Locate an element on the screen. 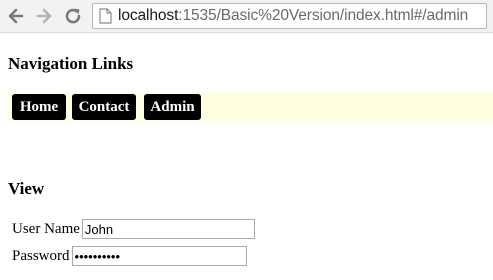 The width and height of the screenshot is (493, 280). nav-link-admin: Admin is located at coordinates (172, 107).